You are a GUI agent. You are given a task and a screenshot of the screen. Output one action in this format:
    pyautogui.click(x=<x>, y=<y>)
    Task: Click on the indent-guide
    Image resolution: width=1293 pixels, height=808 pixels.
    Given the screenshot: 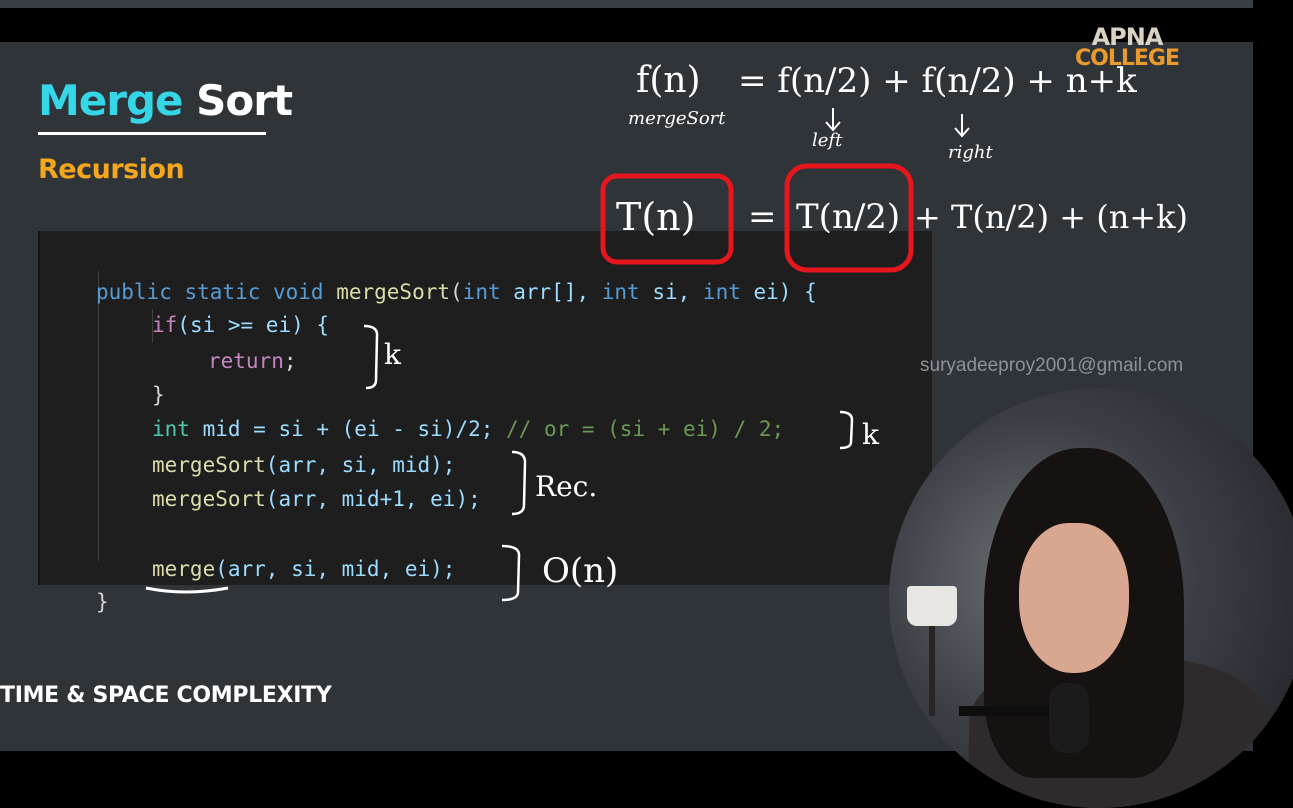 What is the action you would take?
    pyautogui.click(x=98, y=416)
    